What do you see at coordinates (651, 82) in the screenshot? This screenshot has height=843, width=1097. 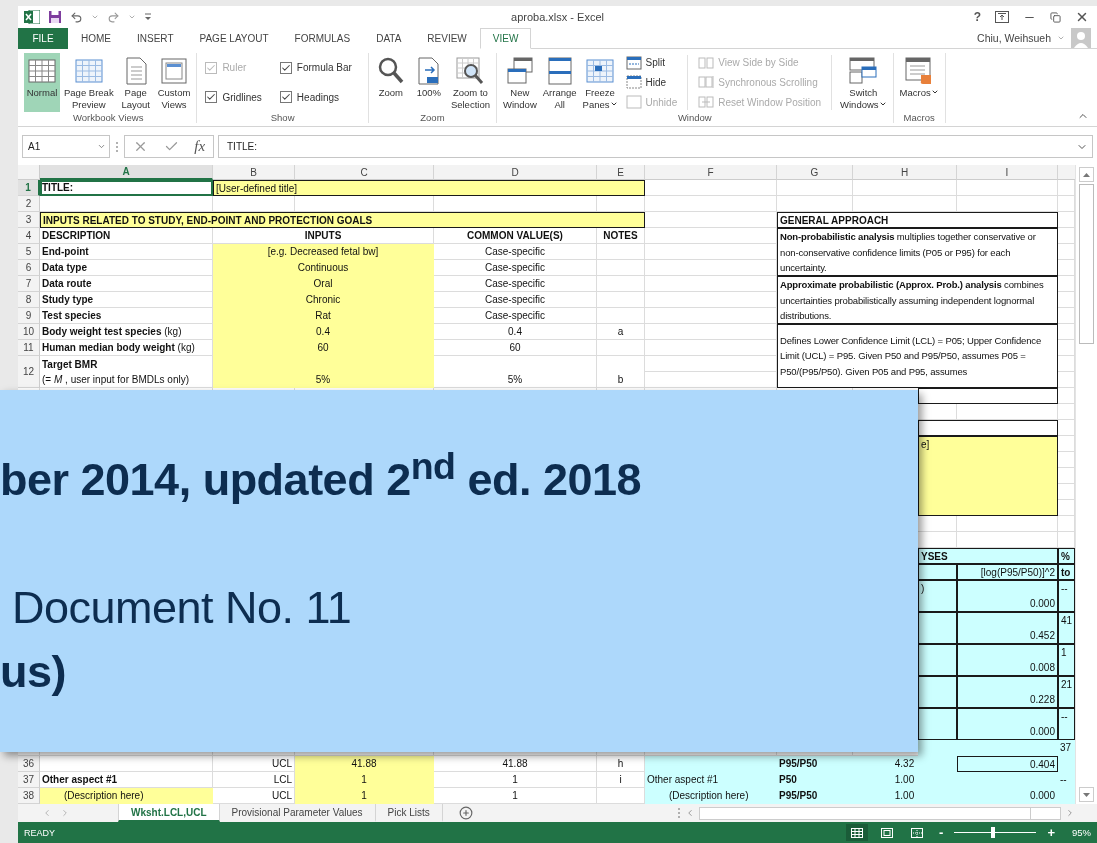 I see `ribbon-button: Hide` at bounding box center [651, 82].